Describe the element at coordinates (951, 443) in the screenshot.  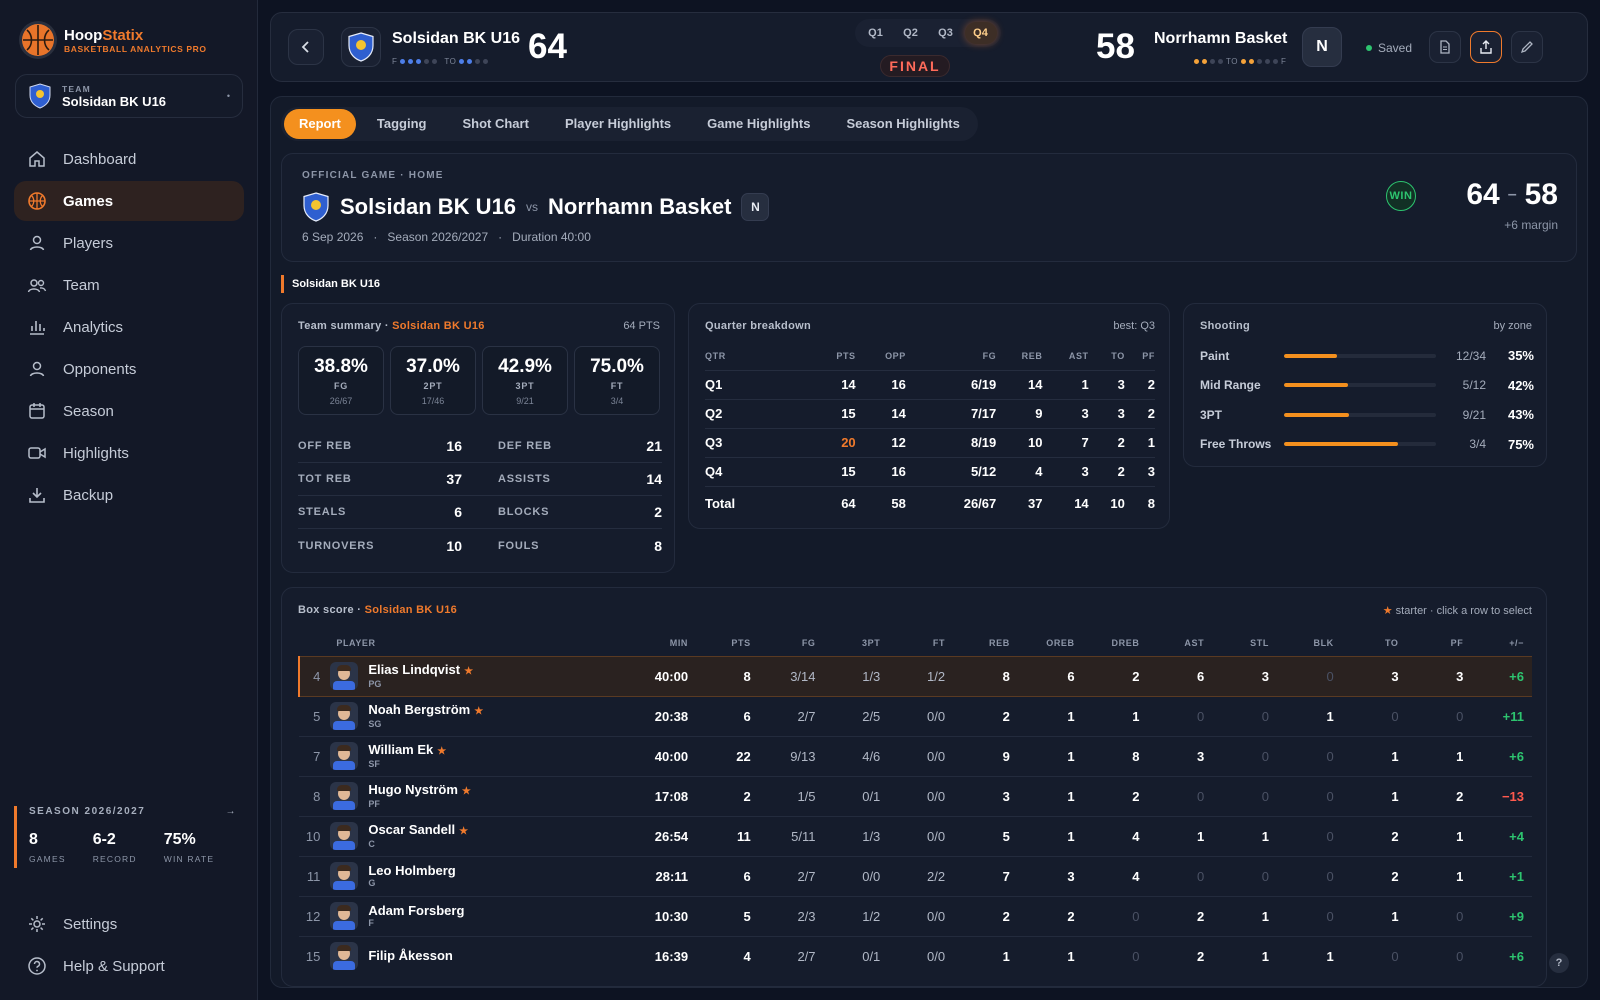
I see `quarter-cell: 8/19` at that location.